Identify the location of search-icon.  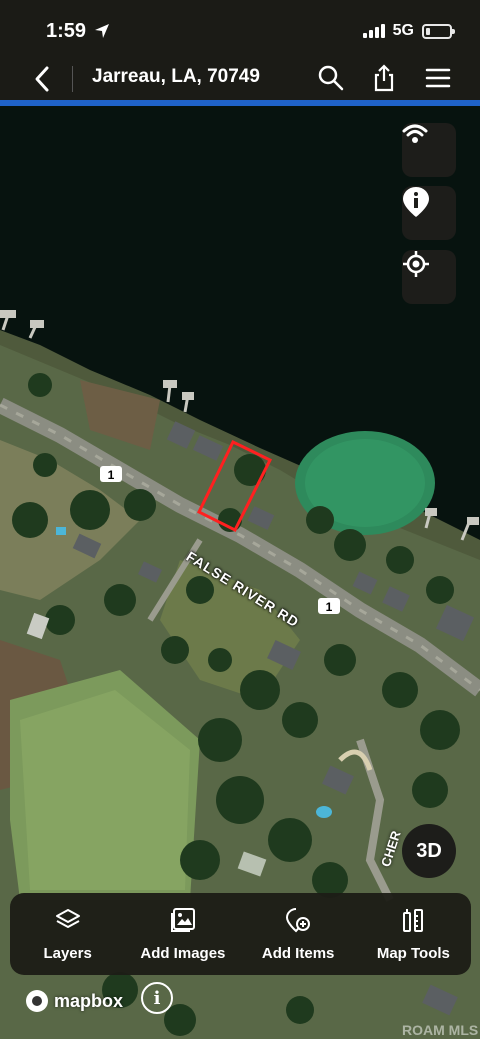
(331, 78).